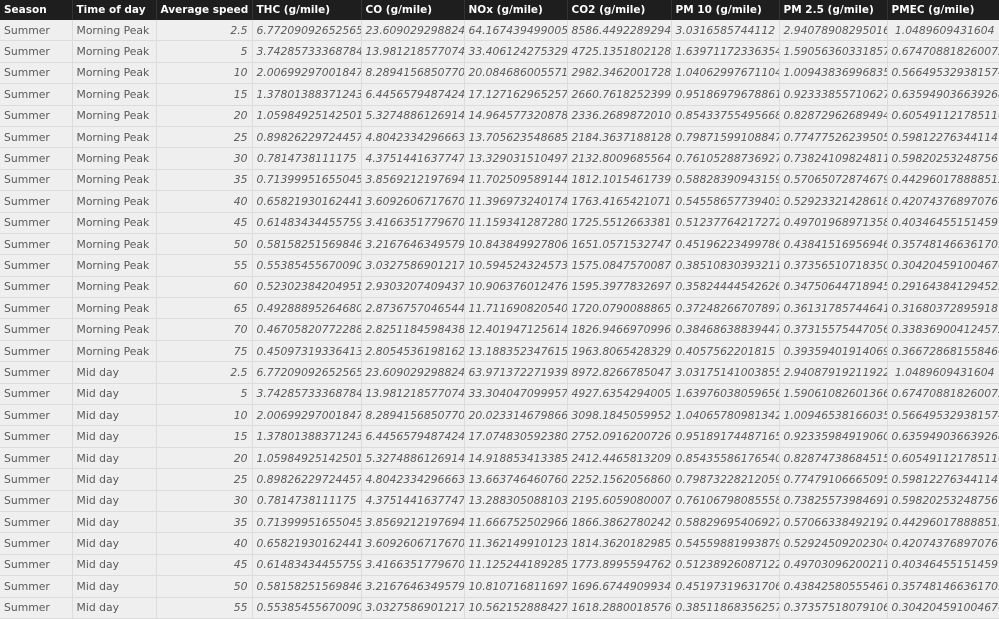  What do you see at coordinates (833, 436) in the screenshot?
I see `table-cell: 0.923359849190608` at bounding box center [833, 436].